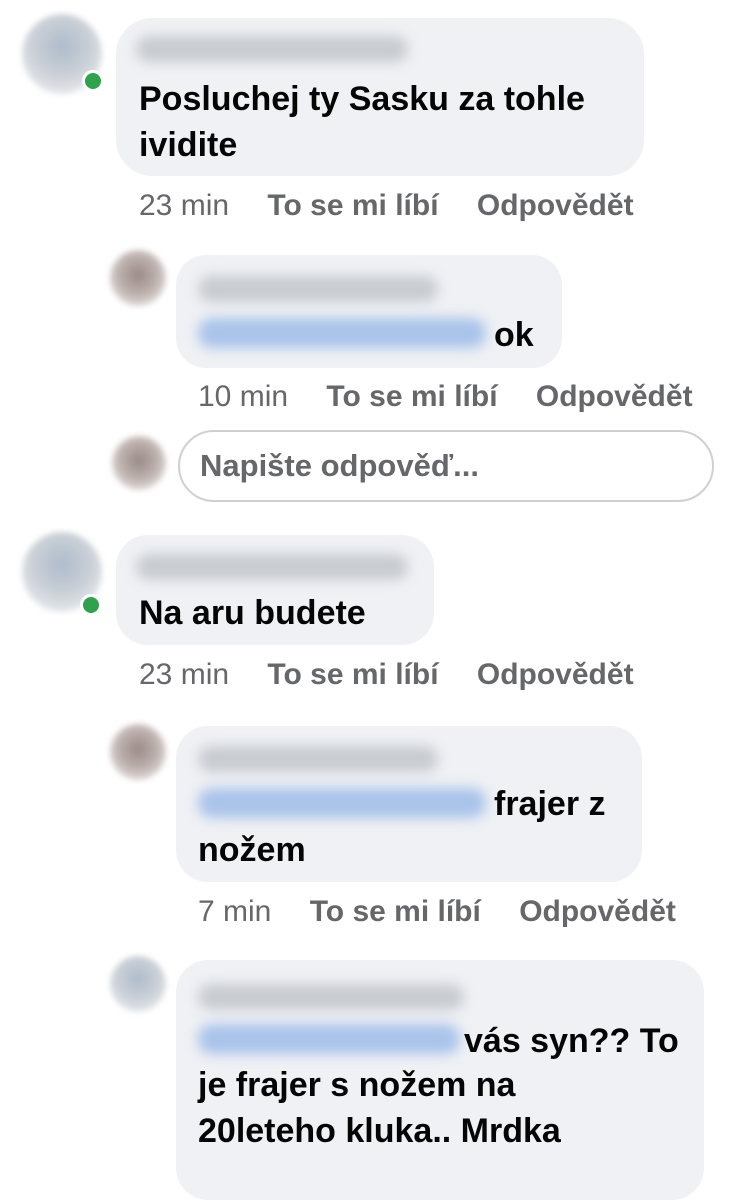  I want to click on reply-input, so click(446, 466).